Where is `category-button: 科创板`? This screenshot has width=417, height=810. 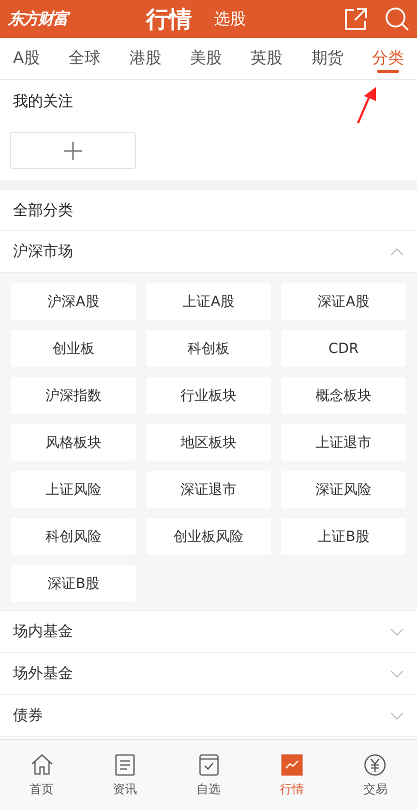 category-button: 科创板 is located at coordinates (208, 348).